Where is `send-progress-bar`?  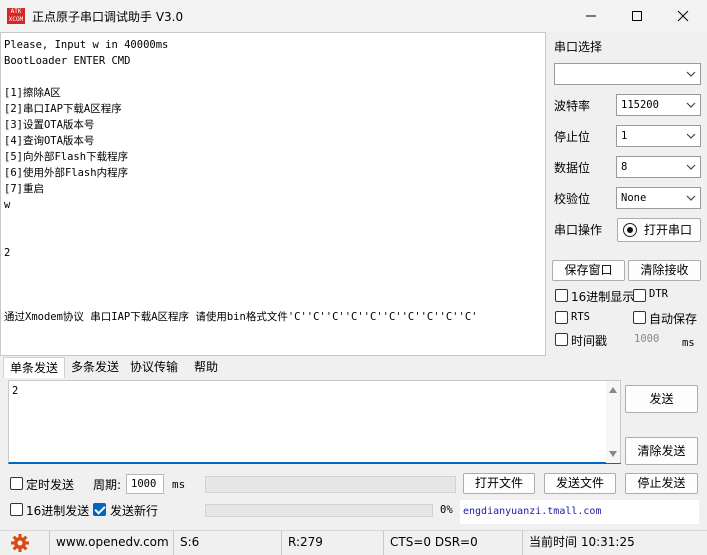 send-progress-bar is located at coordinates (319, 510).